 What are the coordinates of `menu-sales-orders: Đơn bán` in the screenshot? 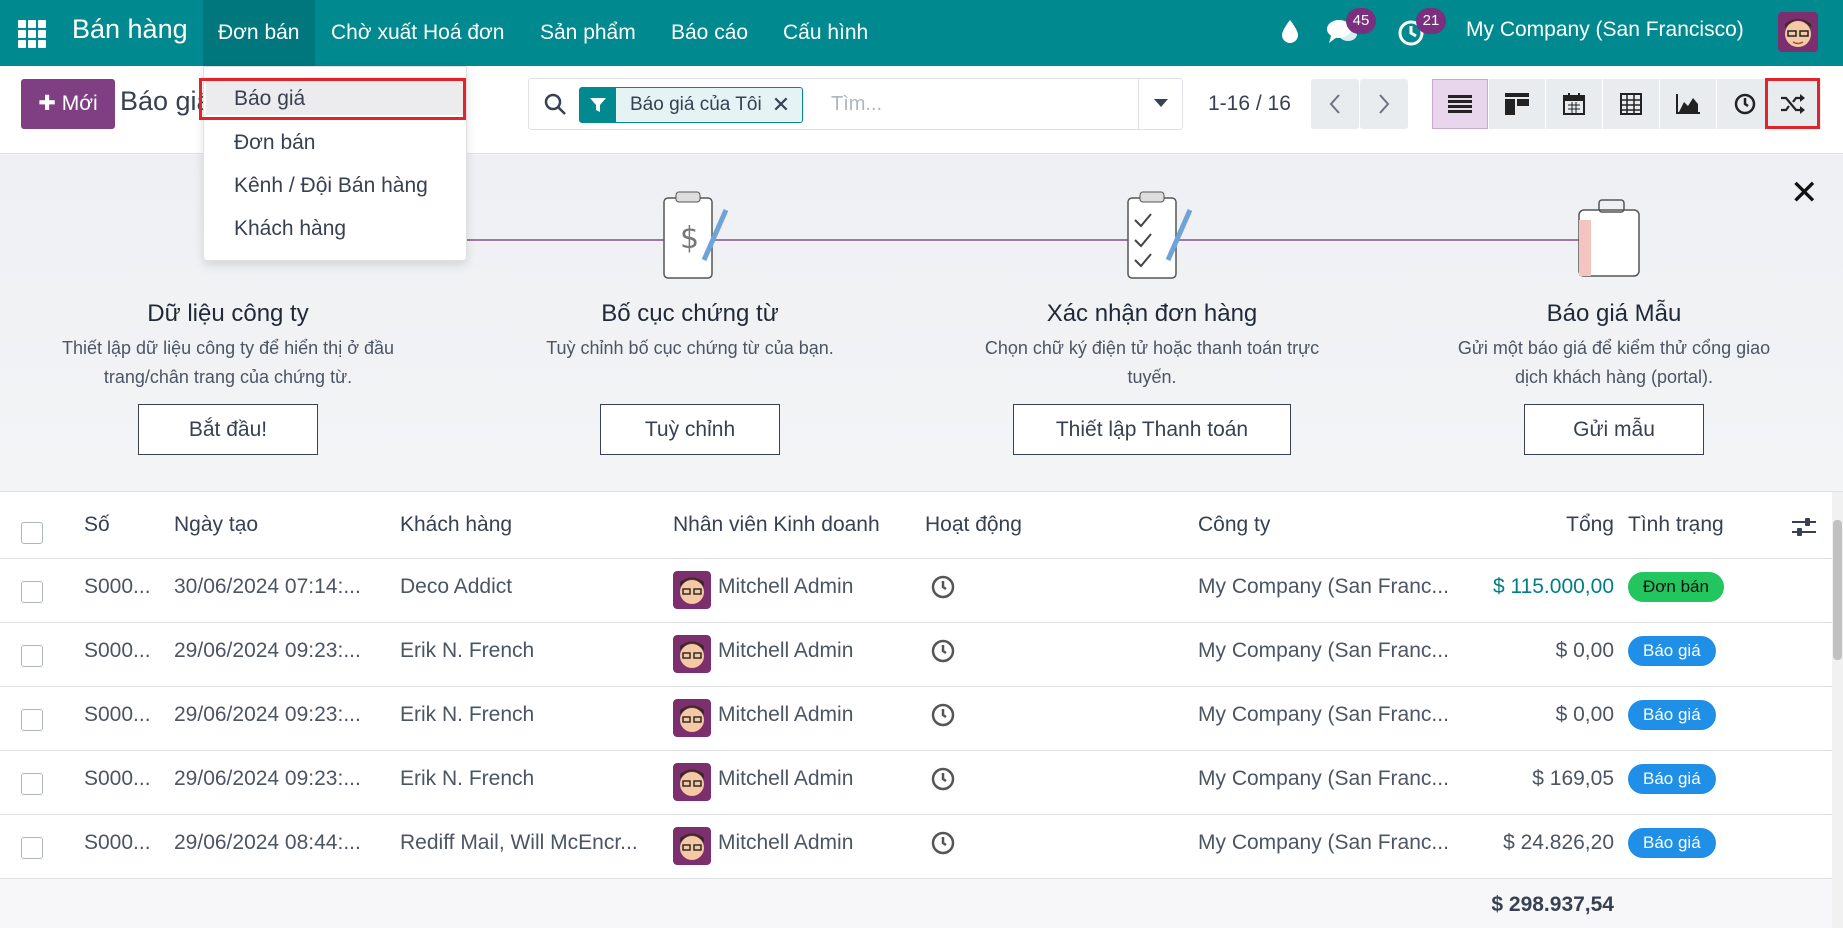 It's located at (259, 33).